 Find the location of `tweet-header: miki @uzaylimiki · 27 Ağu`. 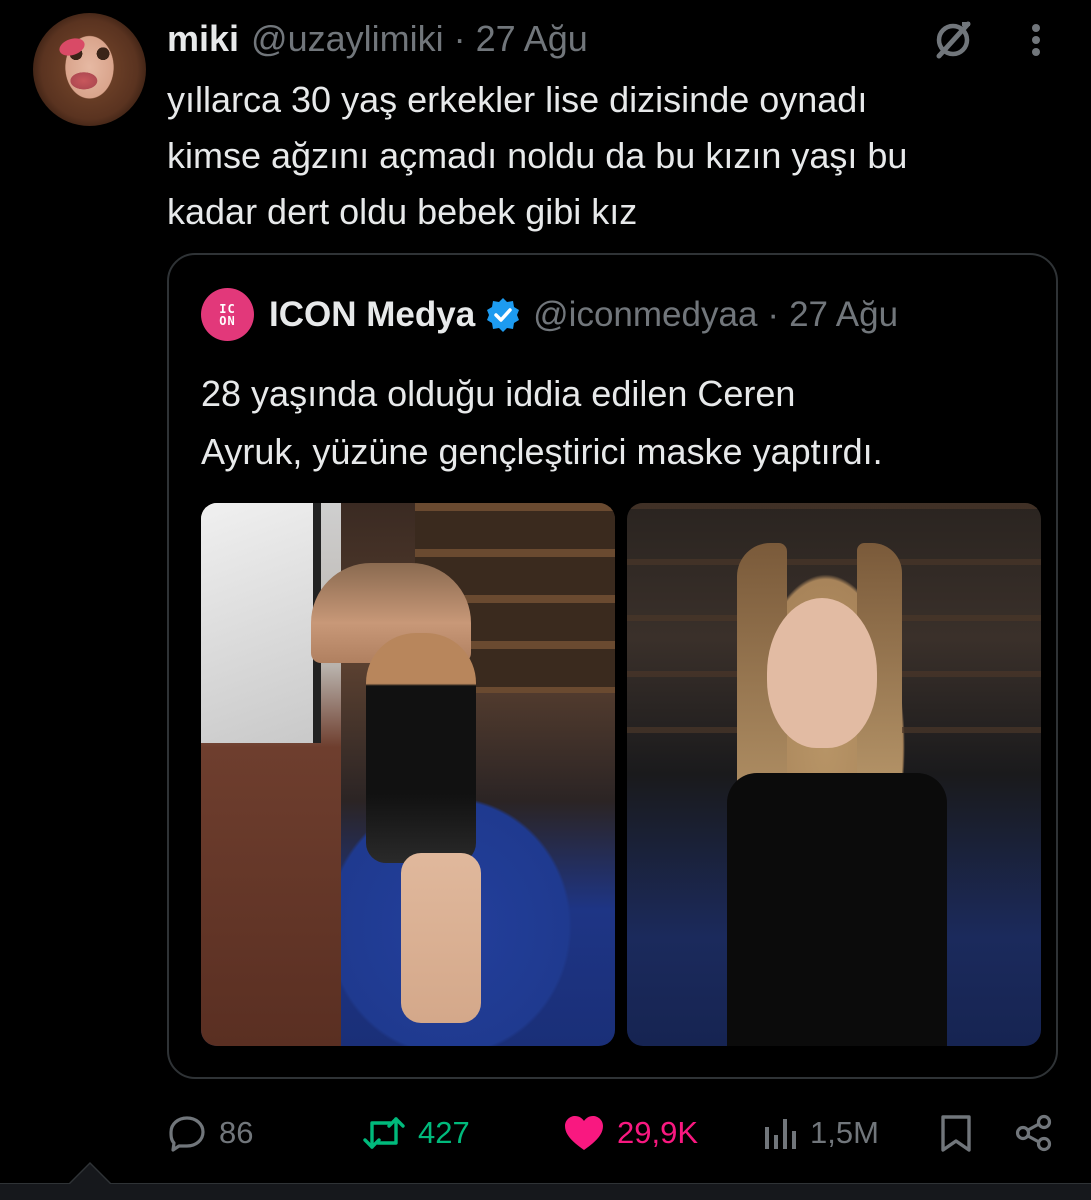

tweet-header: miki @uzaylimiki · 27 Ağu is located at coordinates (377, 39).